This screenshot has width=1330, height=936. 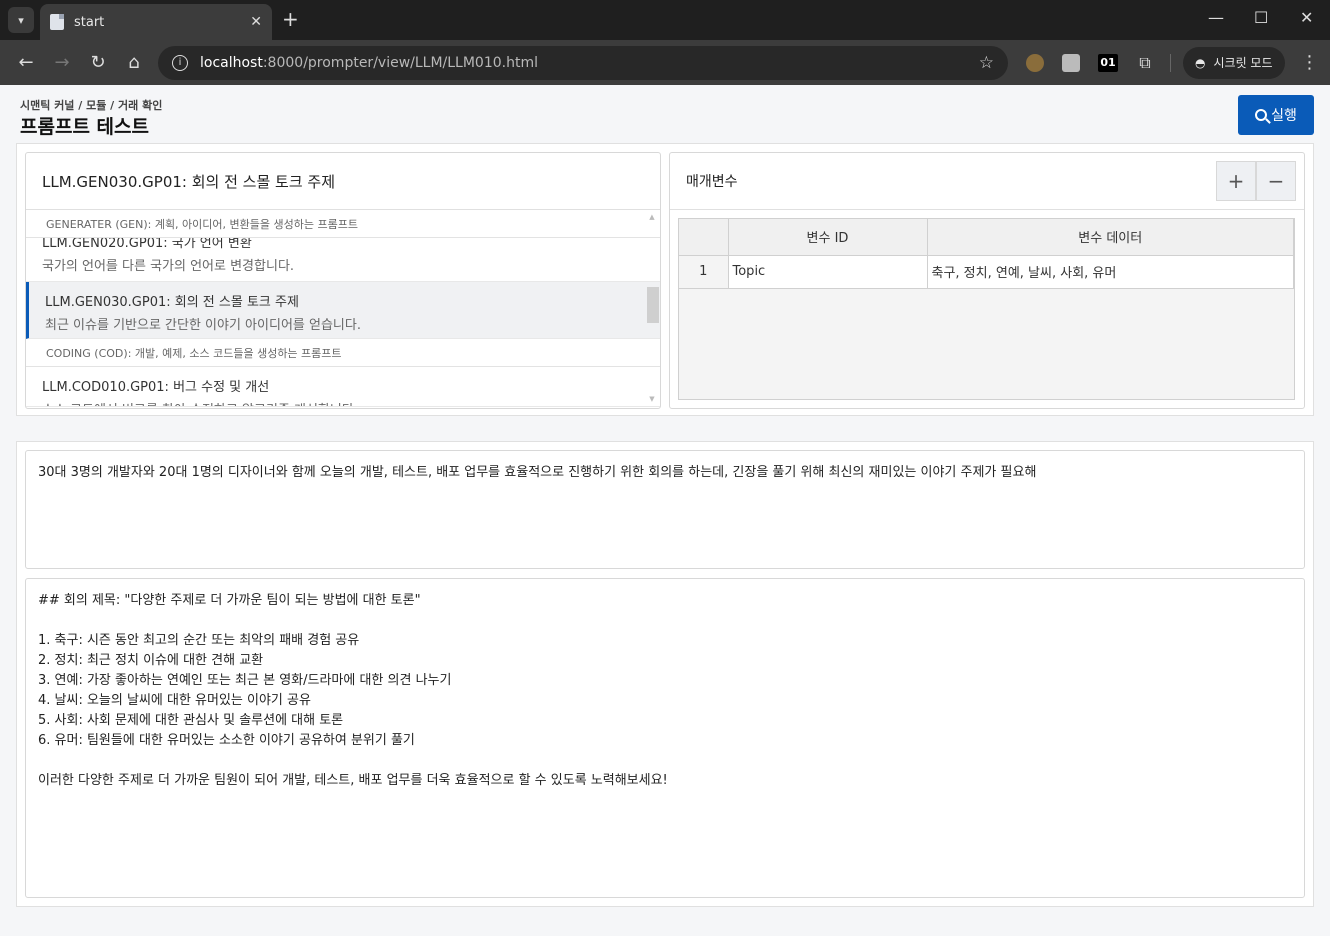 I want to click on toolbar-divider, so click(x=1170, y=62).